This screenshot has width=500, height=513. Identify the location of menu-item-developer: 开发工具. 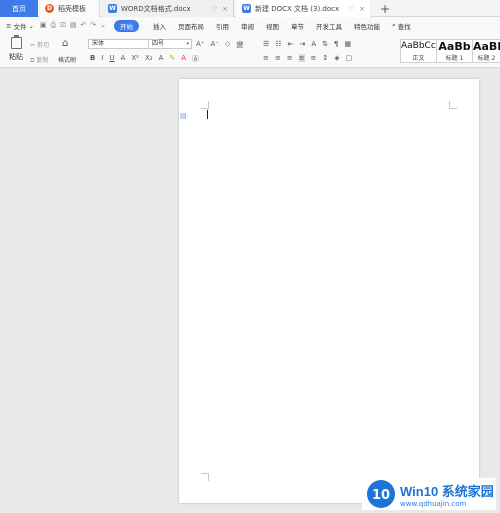
(329, 26).